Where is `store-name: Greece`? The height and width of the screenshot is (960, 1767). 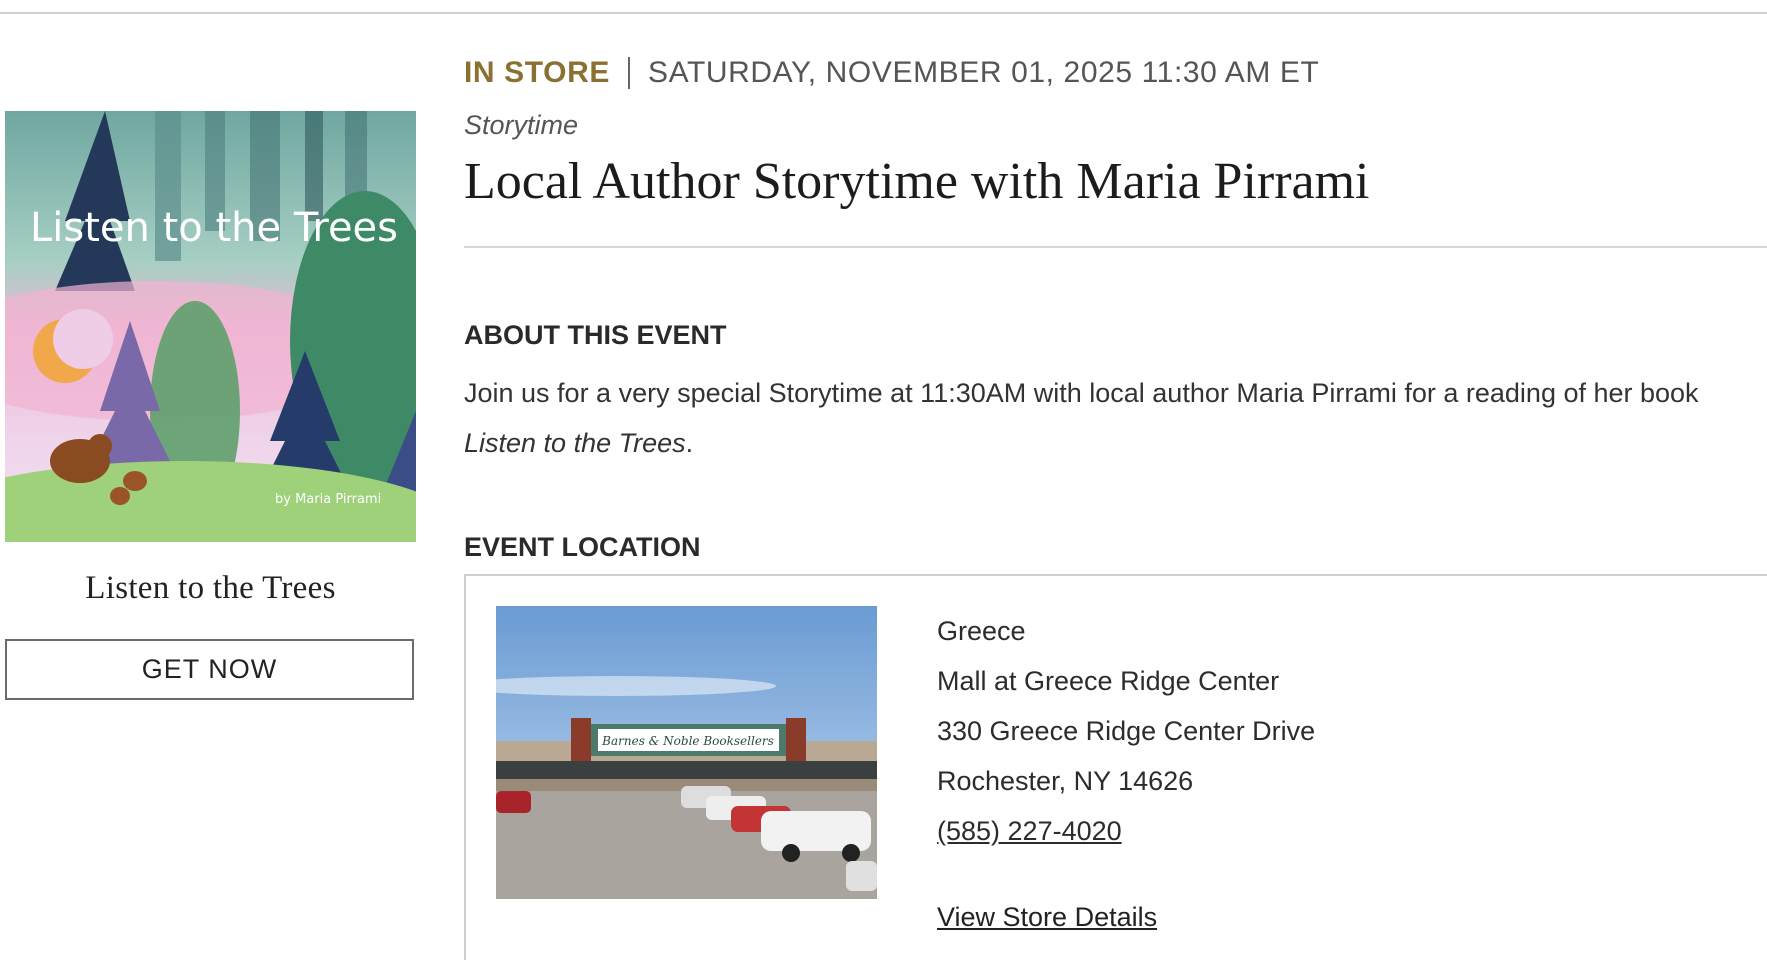 store-name: Greece is located at coordinates (981, 631).